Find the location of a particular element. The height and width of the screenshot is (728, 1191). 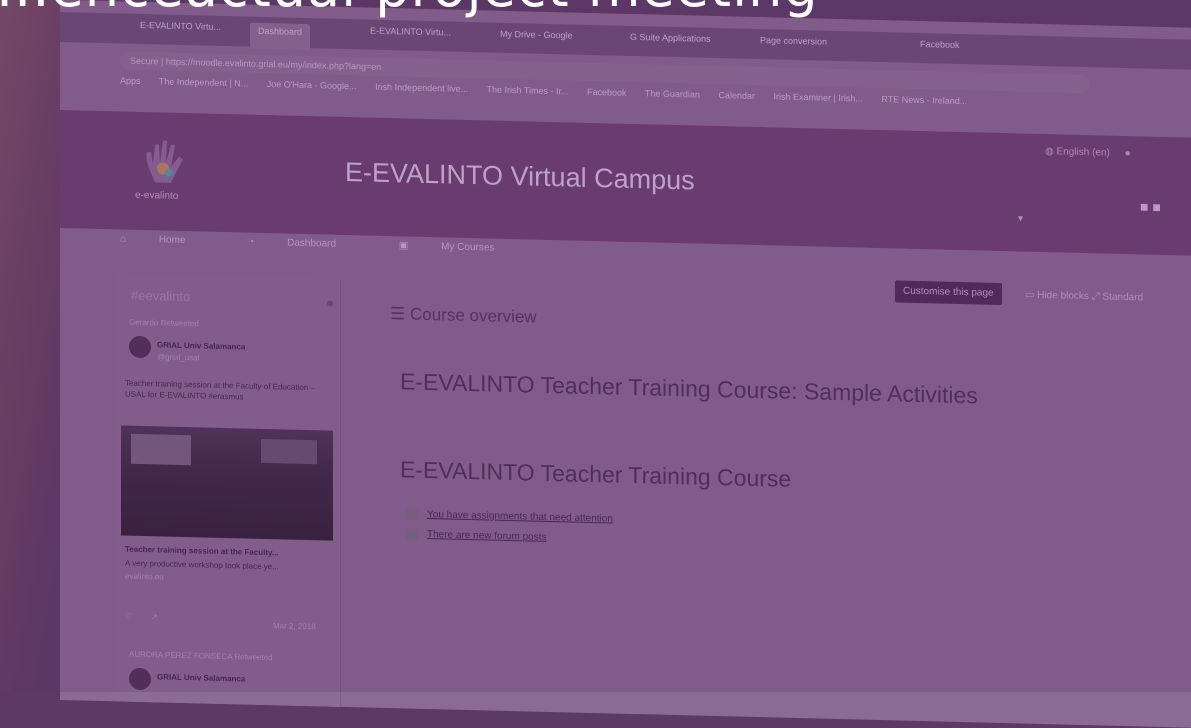

chevron-down-icon: ▾ is located at coordinates (1020, 218).